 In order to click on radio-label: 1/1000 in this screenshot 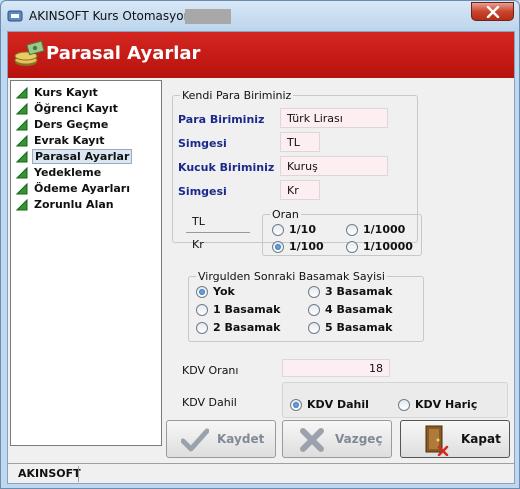, I will do `click(384, 229)`.